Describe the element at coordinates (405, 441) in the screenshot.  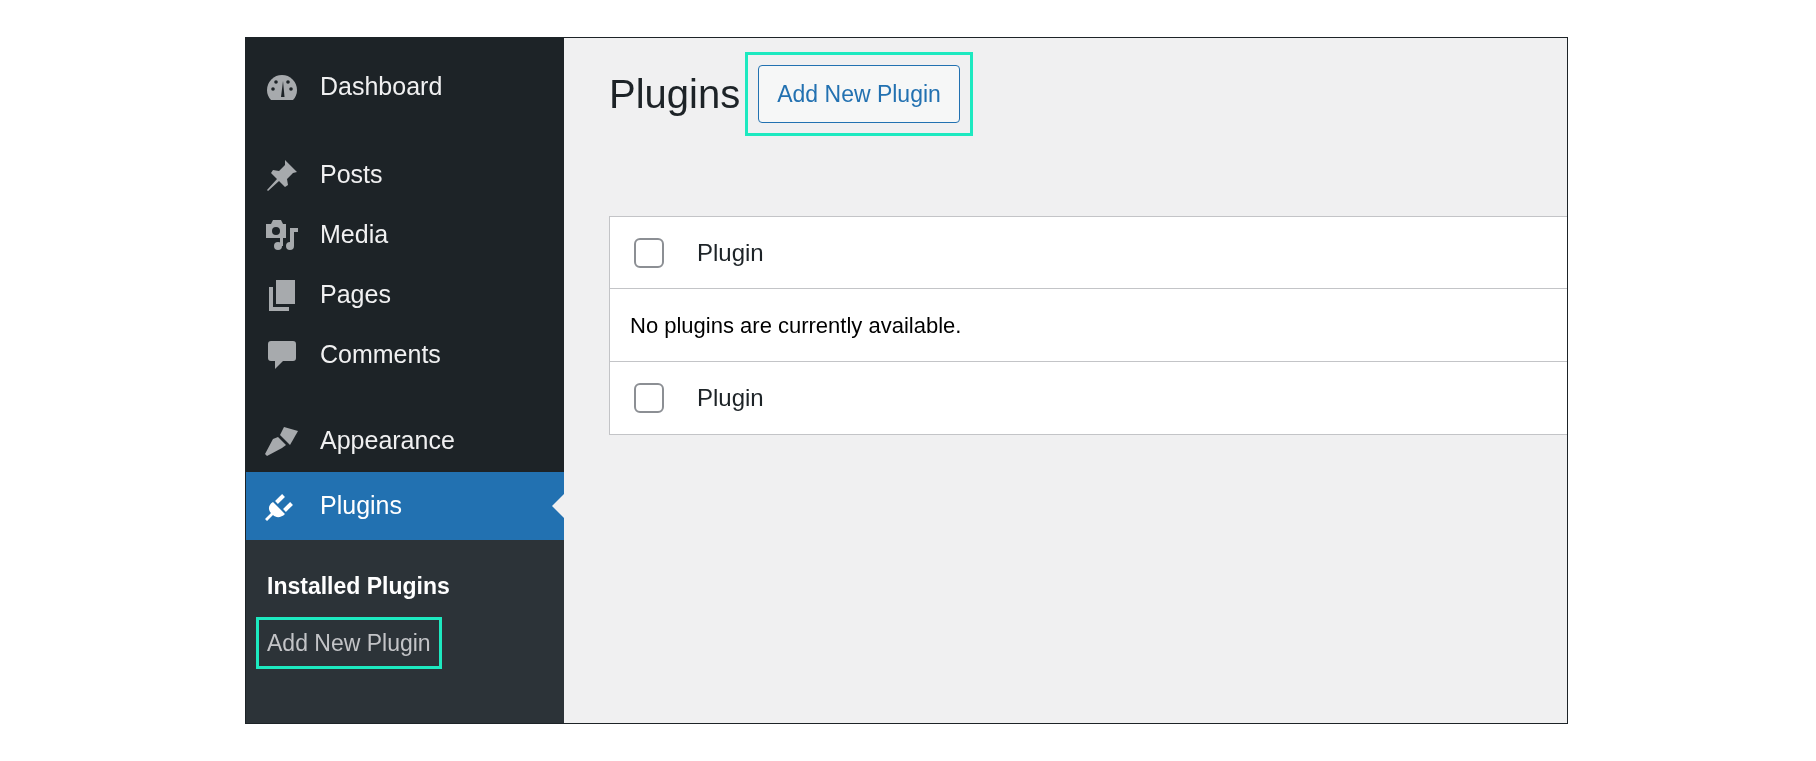
I see `menu-item: Appearance` at that location.